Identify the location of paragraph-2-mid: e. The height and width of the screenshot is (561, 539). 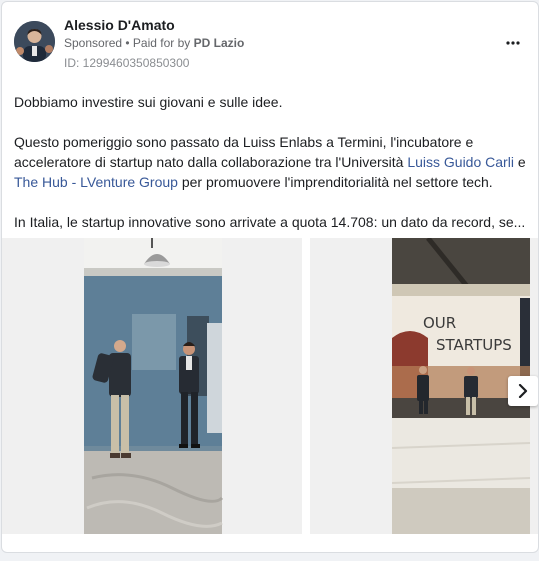
(519, 162).